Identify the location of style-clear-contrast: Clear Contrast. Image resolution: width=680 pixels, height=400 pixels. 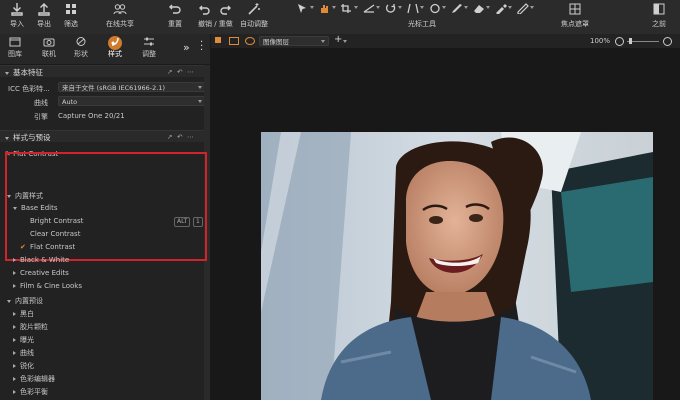
(55, 234).